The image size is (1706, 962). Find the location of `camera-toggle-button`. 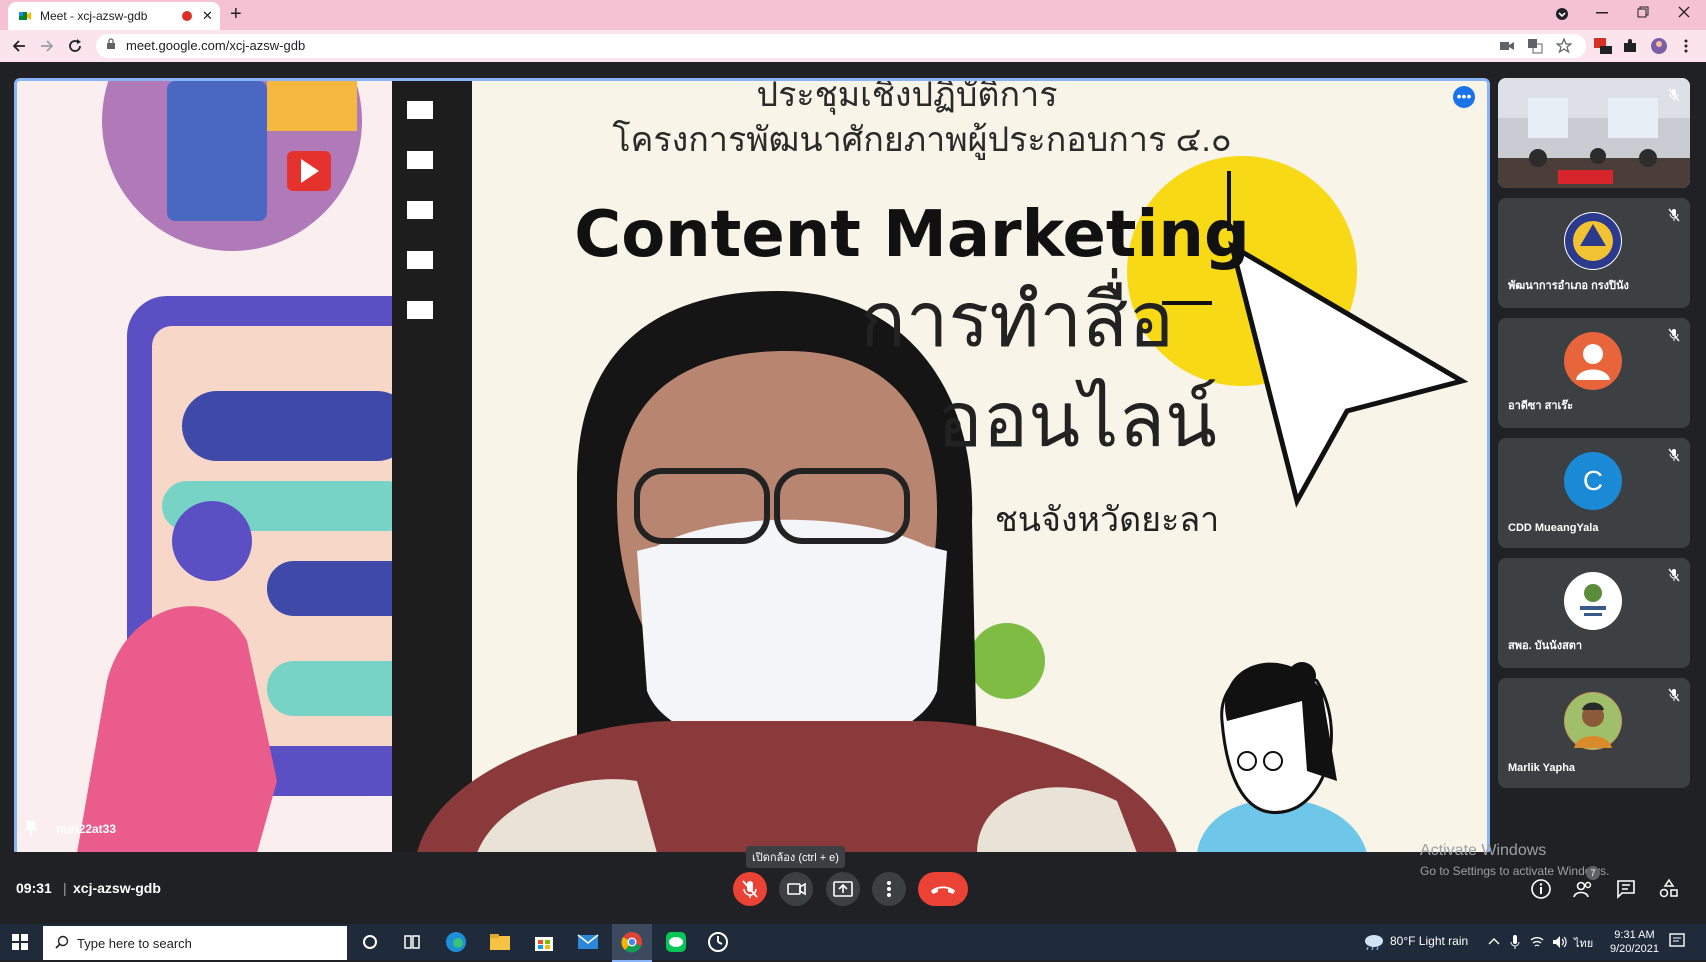

camera-toggle-button is located at coordinates (796, 889).